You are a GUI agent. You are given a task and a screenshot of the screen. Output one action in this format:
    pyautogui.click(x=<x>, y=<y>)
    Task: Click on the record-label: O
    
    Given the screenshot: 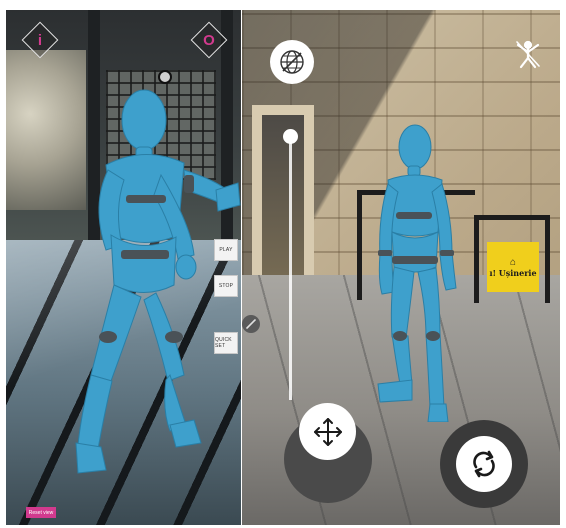 What is the action you would take?
    pyautogui.click(x=209, y=40)
    